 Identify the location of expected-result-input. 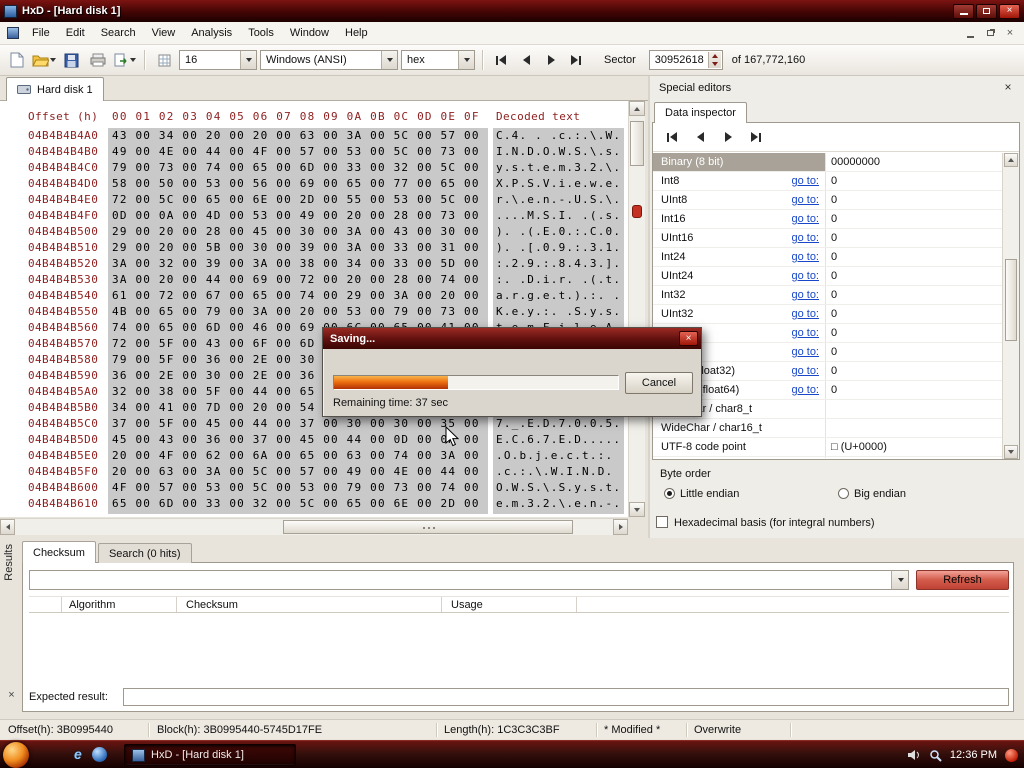
(566, 697).